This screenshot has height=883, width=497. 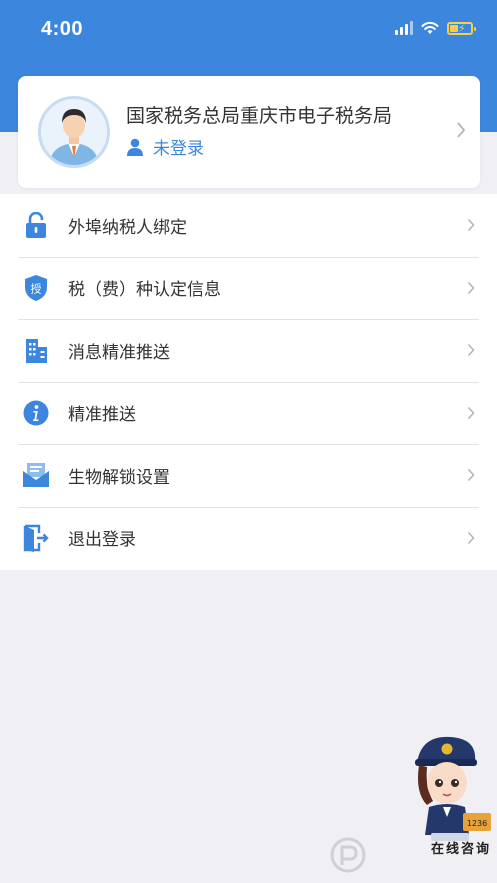 What do you see at coordinates (74, 132) in the screenshot?
I see `avatar` at bounding box center [74, 132].